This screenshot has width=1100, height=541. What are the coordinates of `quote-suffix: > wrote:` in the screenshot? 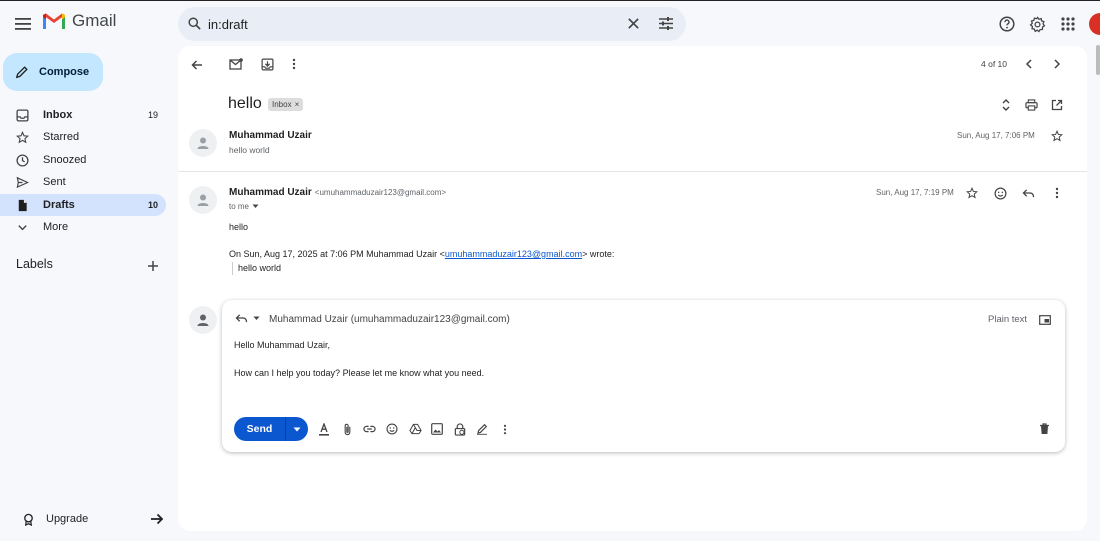 It's located at (598, 254).